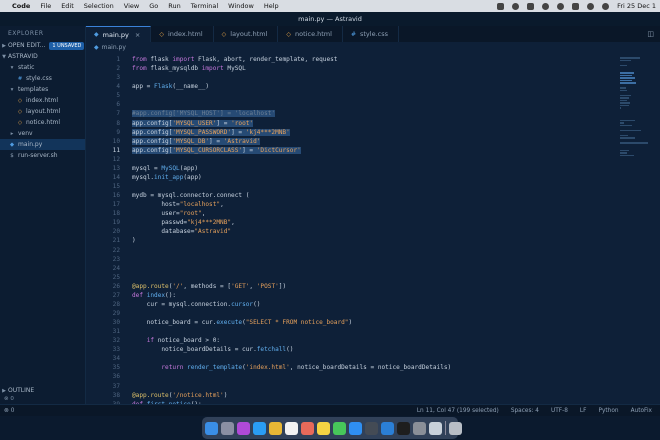  I want to click on line-number: 28, so click(116, 304).